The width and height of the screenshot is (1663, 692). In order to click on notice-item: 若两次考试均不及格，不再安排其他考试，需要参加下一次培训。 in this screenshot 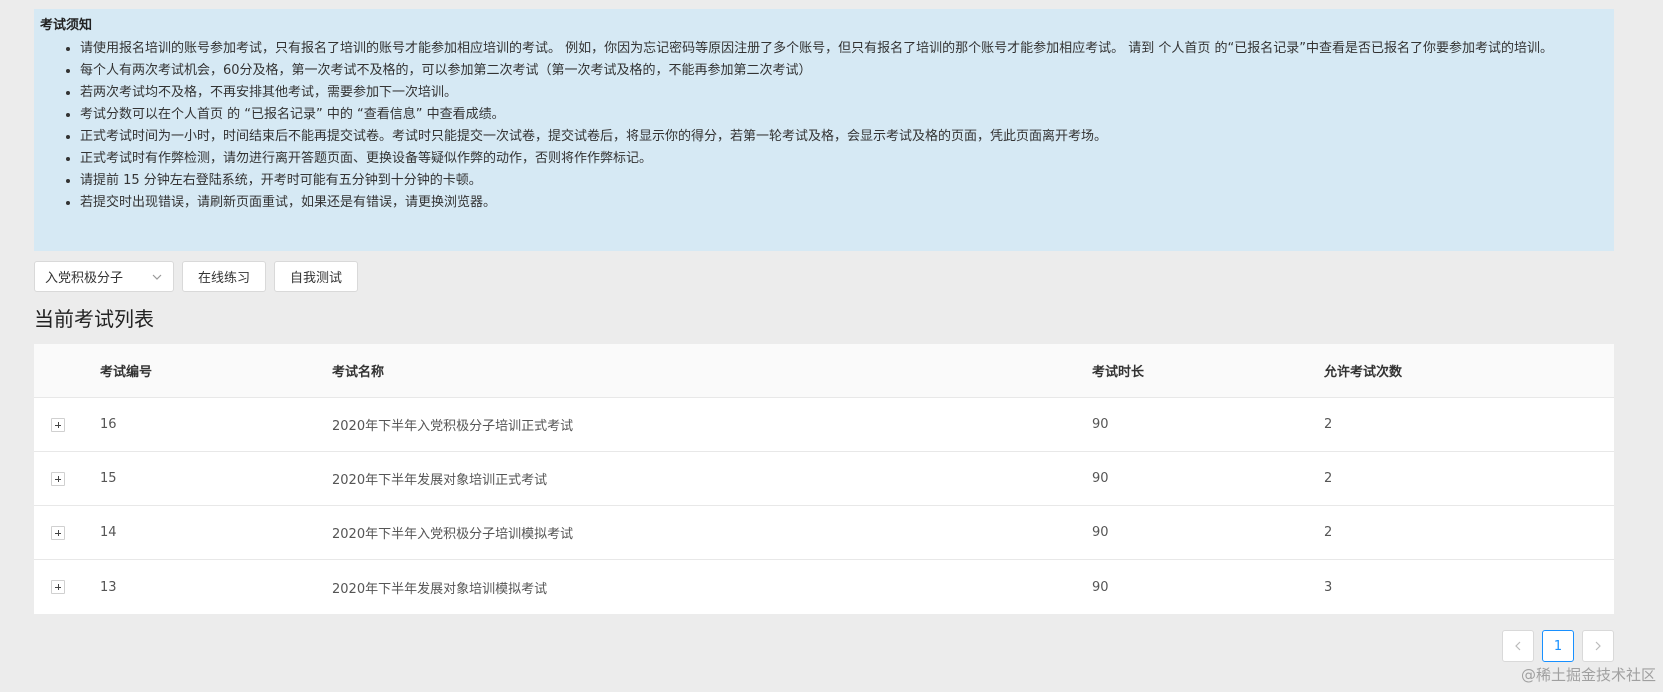, I will do `click(844, 93)`.